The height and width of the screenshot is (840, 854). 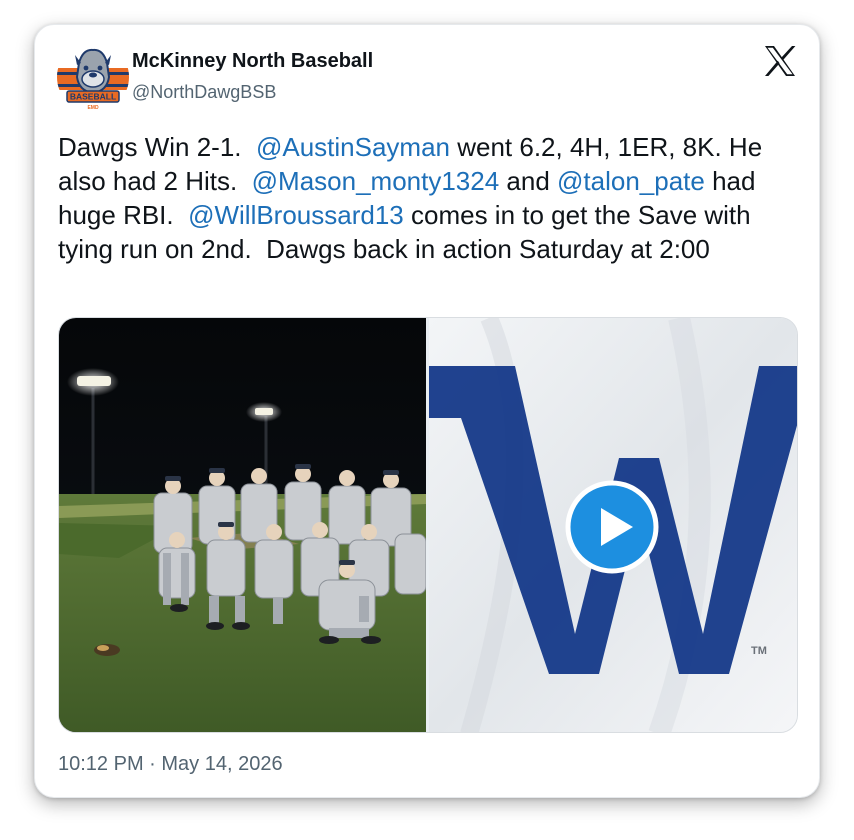 I want to click on play-icon, so click(x=612, y=527).